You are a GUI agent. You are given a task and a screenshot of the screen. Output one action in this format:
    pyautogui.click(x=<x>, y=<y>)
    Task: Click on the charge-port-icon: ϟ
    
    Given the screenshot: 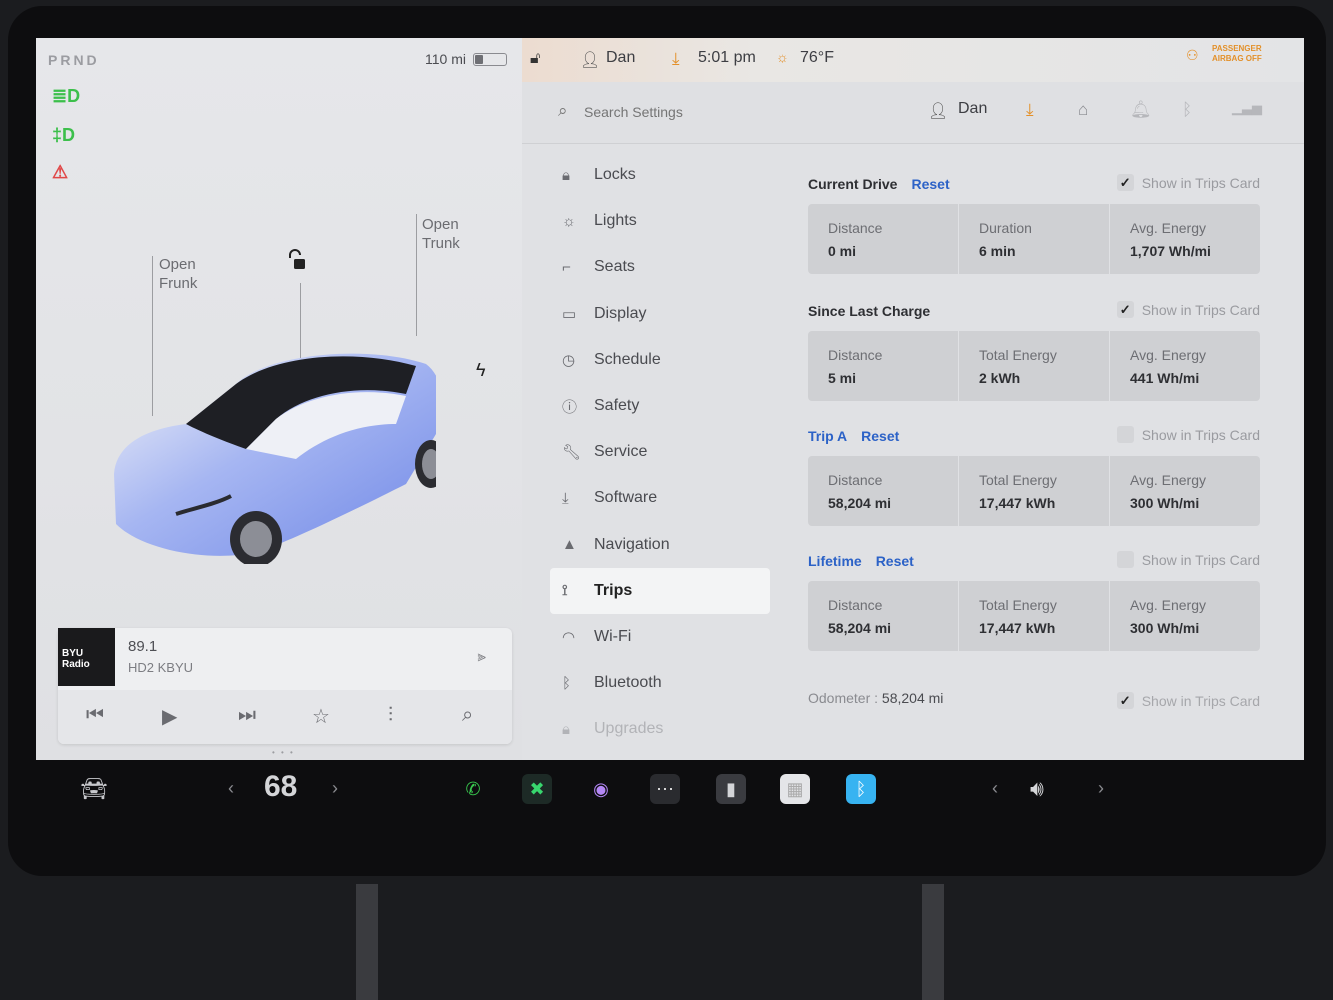 What is the action you would take?
    pyautogui.click(x=481, y=370)
    